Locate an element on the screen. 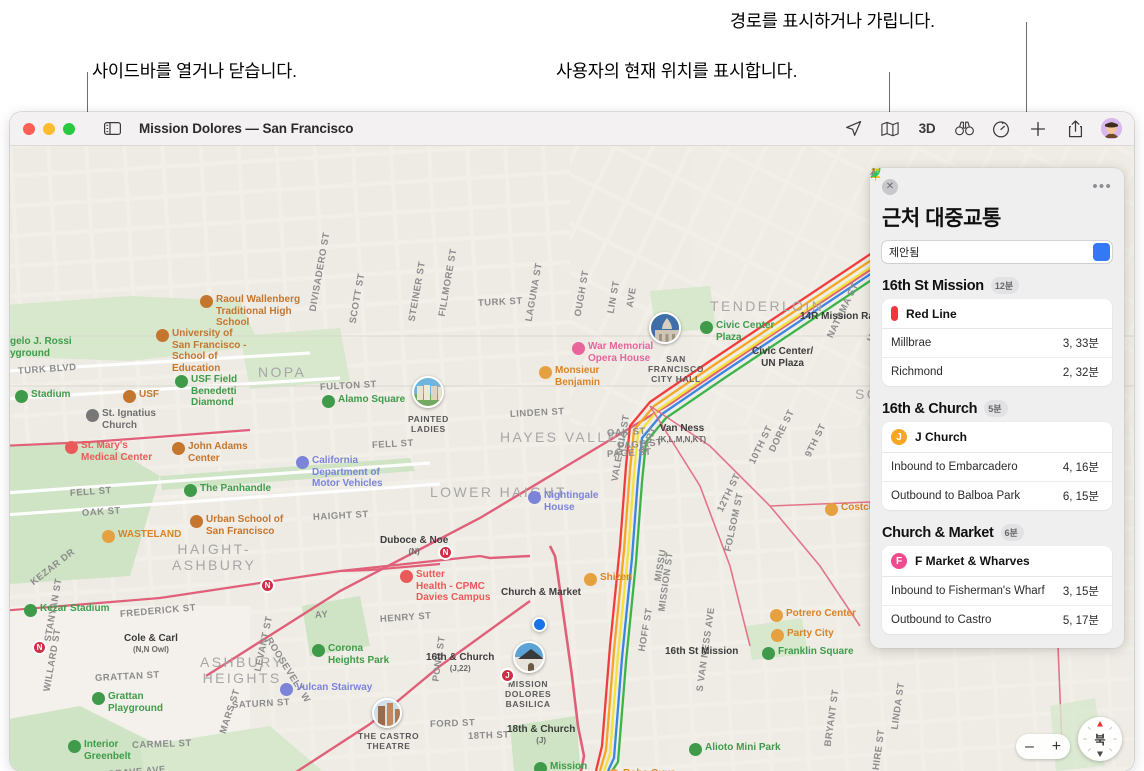 This screenshot has height=771, width=1144. transit-stop-name: 16th & Church is located at coordinates (930, 408).